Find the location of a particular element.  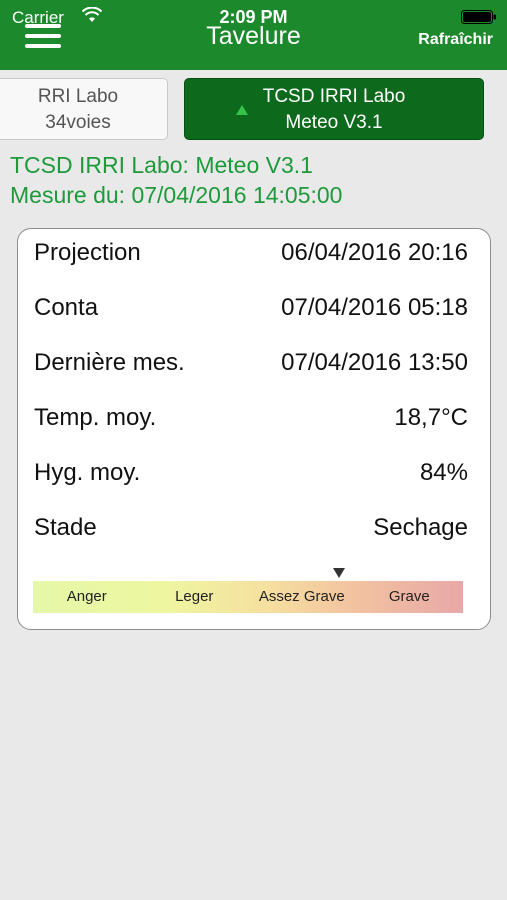

detail-value: 06/04/2016 20:16 is located at coordinates (374, 252).